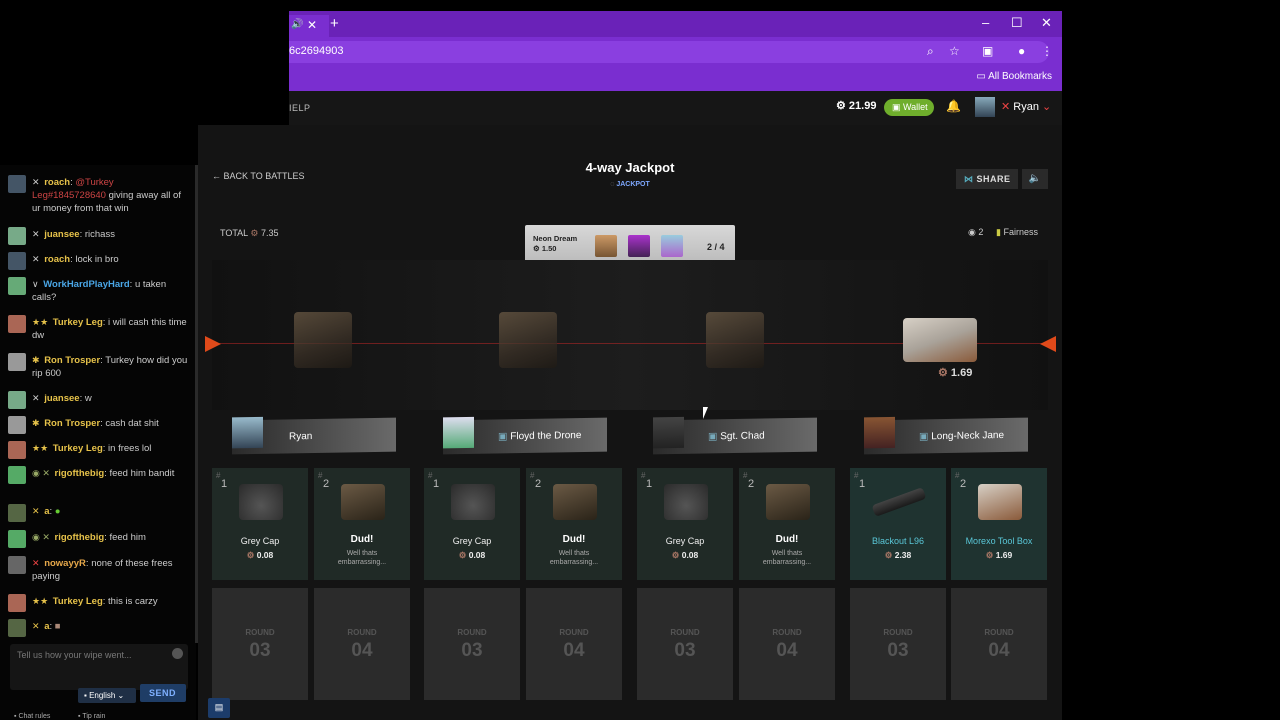  What do you see at coordinates (1017, 232) in the screenshot?
I see `fairness-link: ▮ Fairness` at bounding box center [1017, 232].